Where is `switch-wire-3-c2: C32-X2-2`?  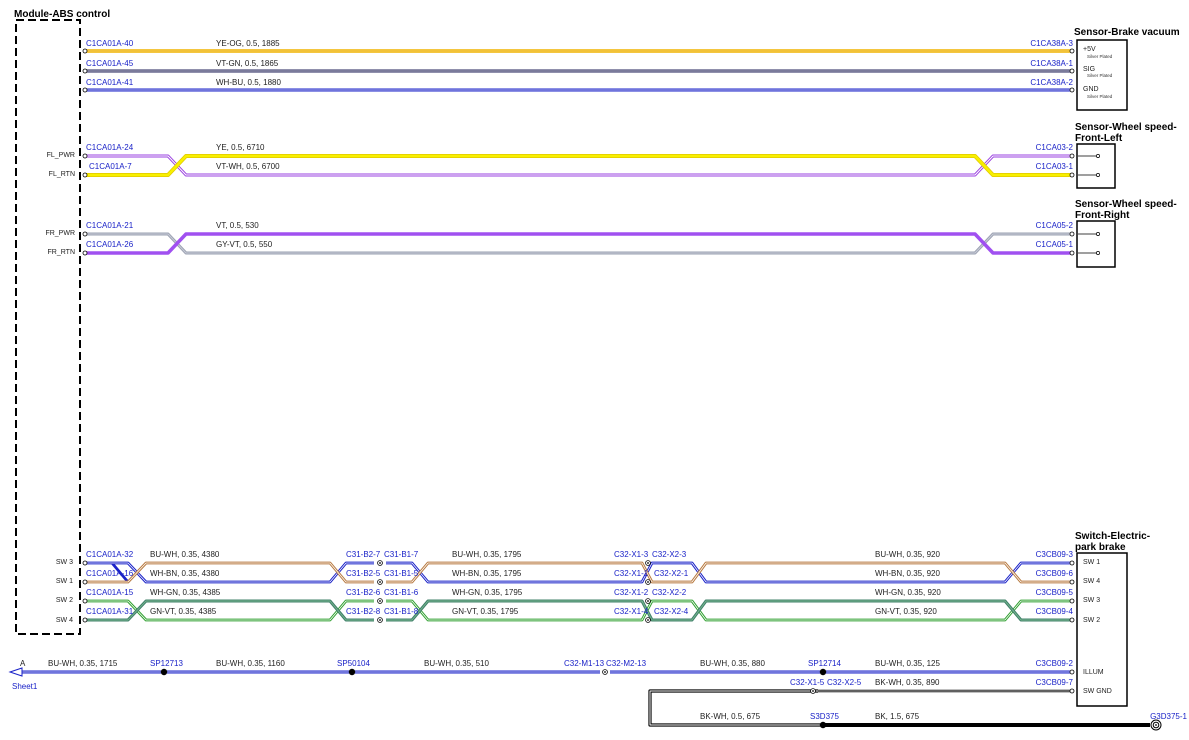
switch-wire-3-c2: C32-X2-2 is located at coordinates (669, 592).